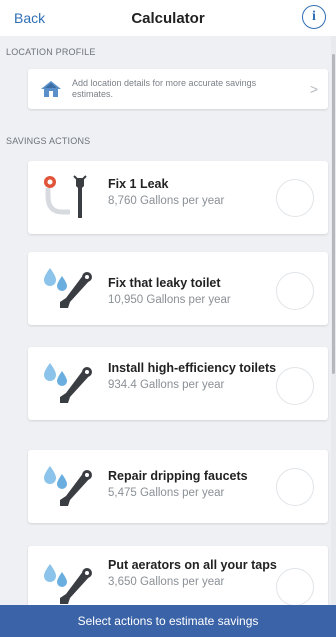 The width and height of the screenshot is (336, 637). I want to click on scrollbar-thumb, so click(333, 214).